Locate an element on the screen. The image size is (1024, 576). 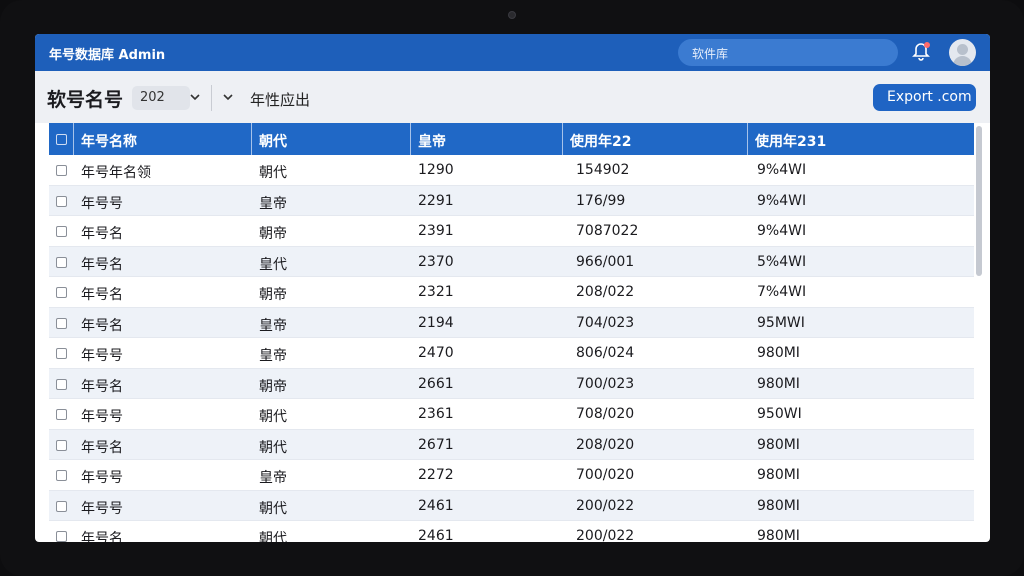
cell-used: 708/020 is located at coordinates (605, 414).